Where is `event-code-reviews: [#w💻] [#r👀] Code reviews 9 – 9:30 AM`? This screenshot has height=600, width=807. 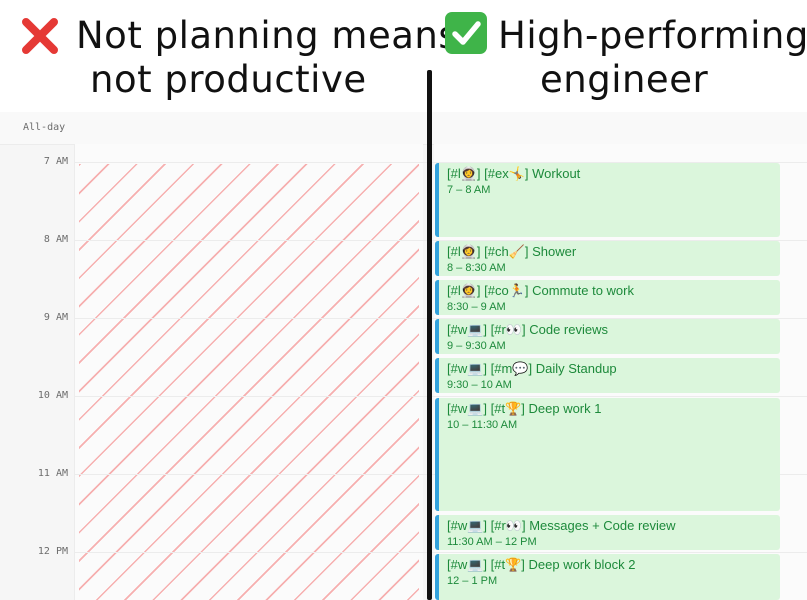 event-code-reviews: [#w💻] [#r👀] Code reviews 9 – 9:30 AM is located at coordinates (607, 336).